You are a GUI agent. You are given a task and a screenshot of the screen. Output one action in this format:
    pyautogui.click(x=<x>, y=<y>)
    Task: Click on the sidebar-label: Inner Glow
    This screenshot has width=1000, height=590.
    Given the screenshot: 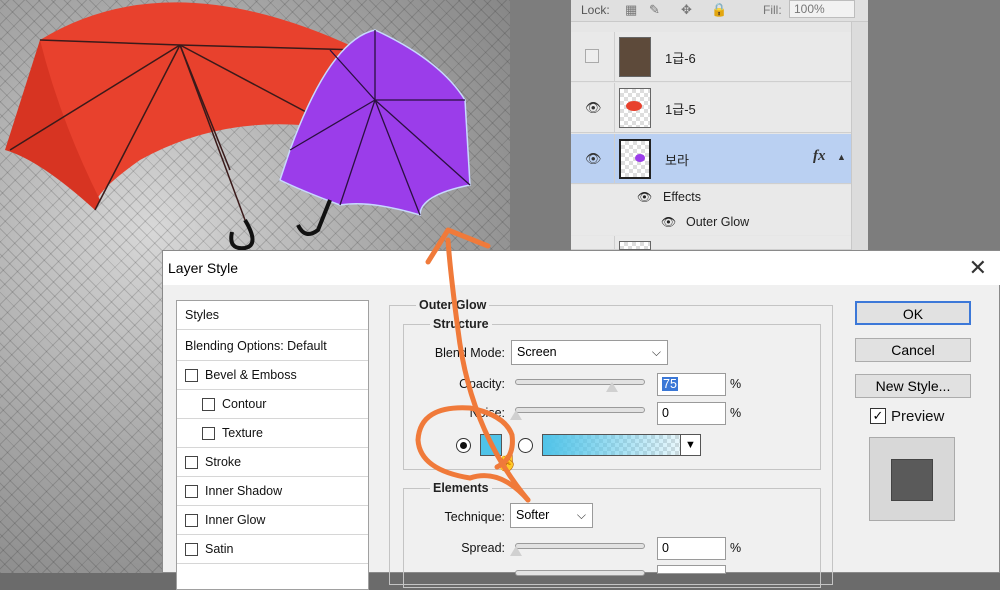 What is the action you would take?
    pyautogui.click(x=235, y=520)
    